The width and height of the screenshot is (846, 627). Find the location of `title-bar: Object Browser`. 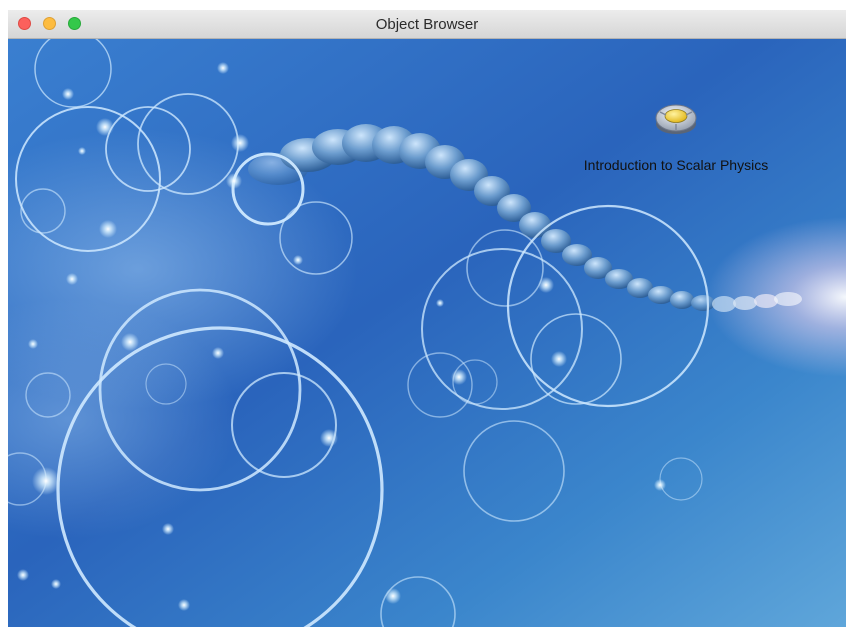

title-bar: Object Browser is located at coordinates (427, 24).